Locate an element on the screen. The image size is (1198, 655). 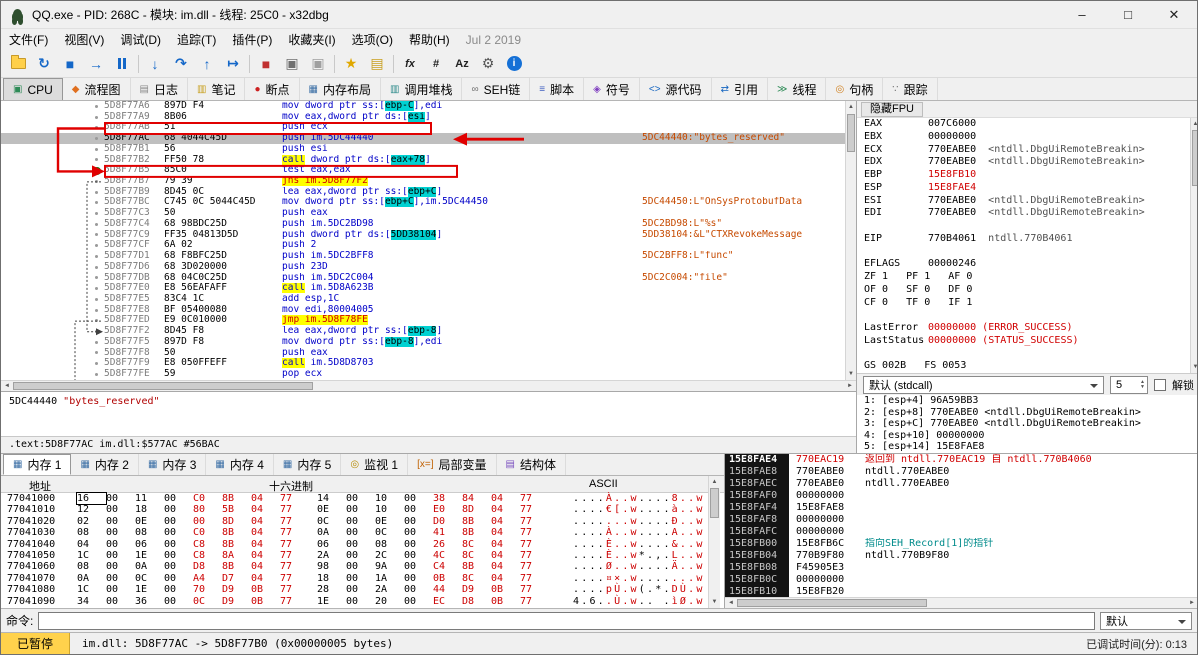
memory-byte: 12 is located at coordinates (91, 509).